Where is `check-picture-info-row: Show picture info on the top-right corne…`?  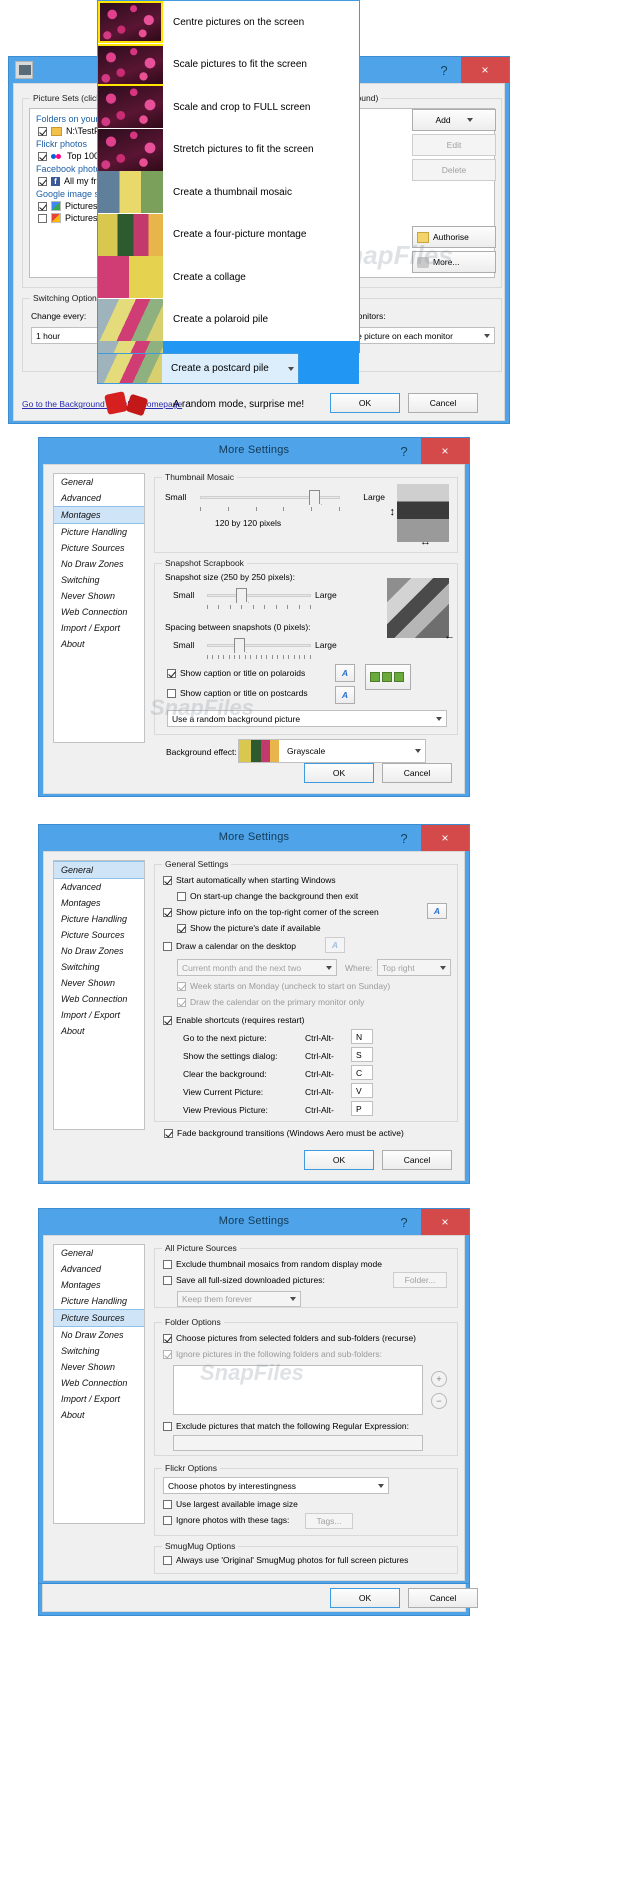 check-picture-info-row: Show picture info on the top-right corne… is located at coordinates (271, 912).